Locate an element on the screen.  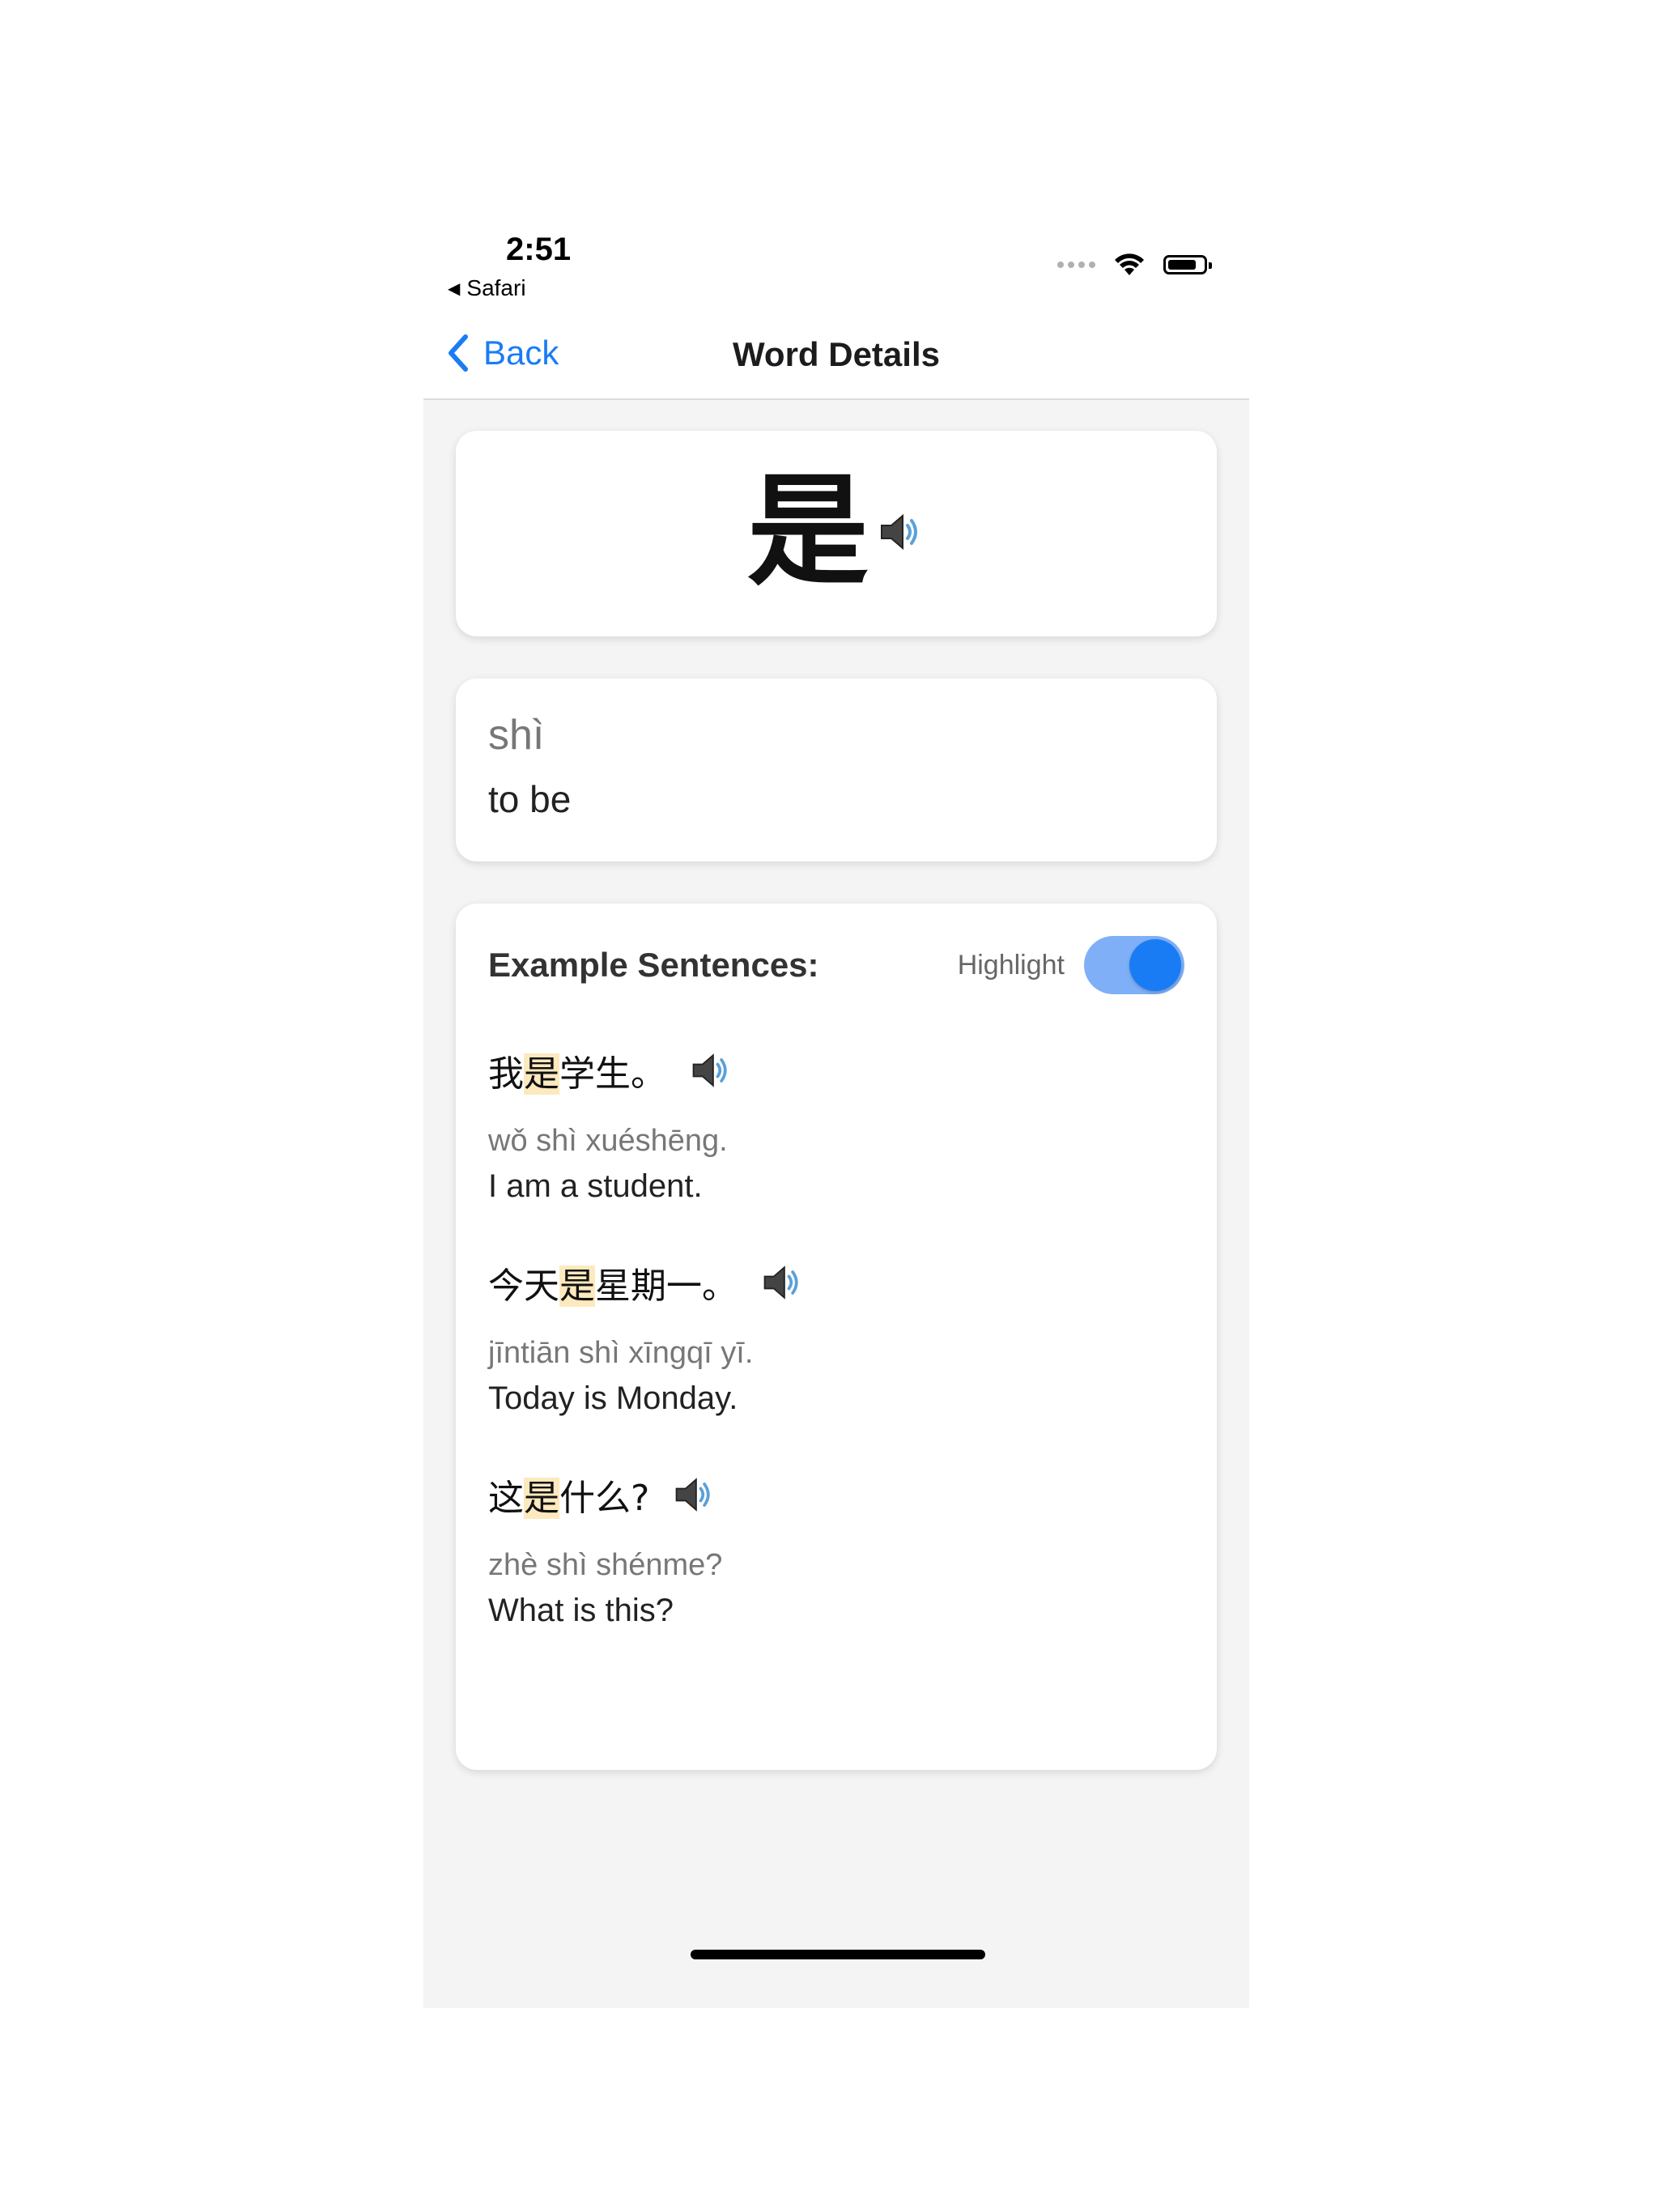
word-meaning: to be is located at coordinates (530, 799).